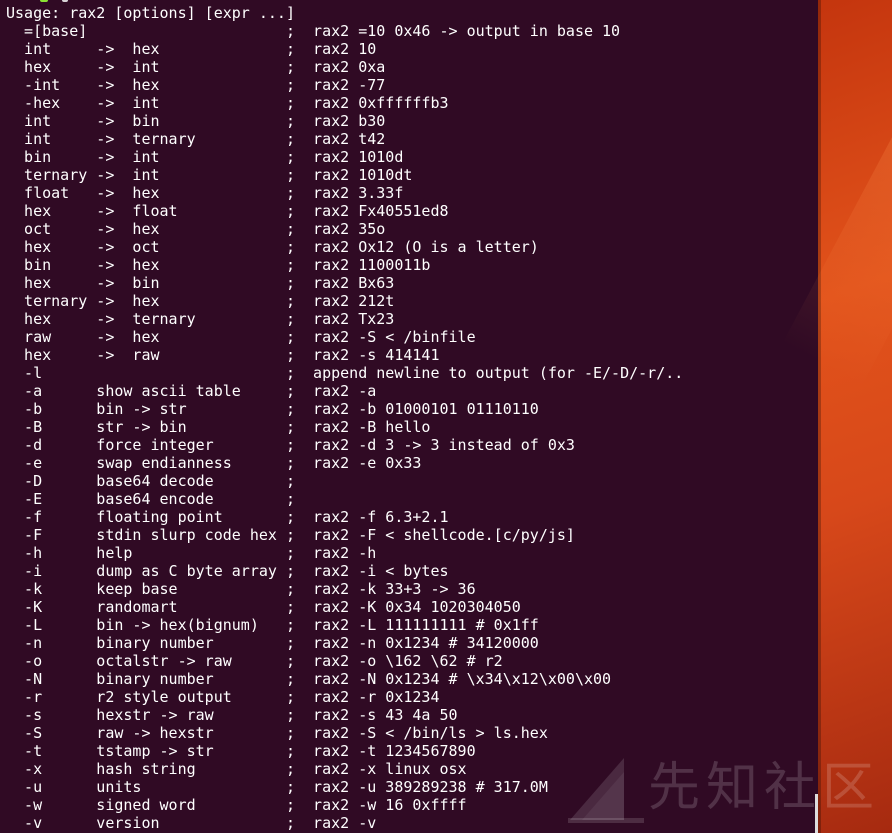  I want to click on terminal-line: hex -> raw ; rax2 -s 414141, so click(223, 355).